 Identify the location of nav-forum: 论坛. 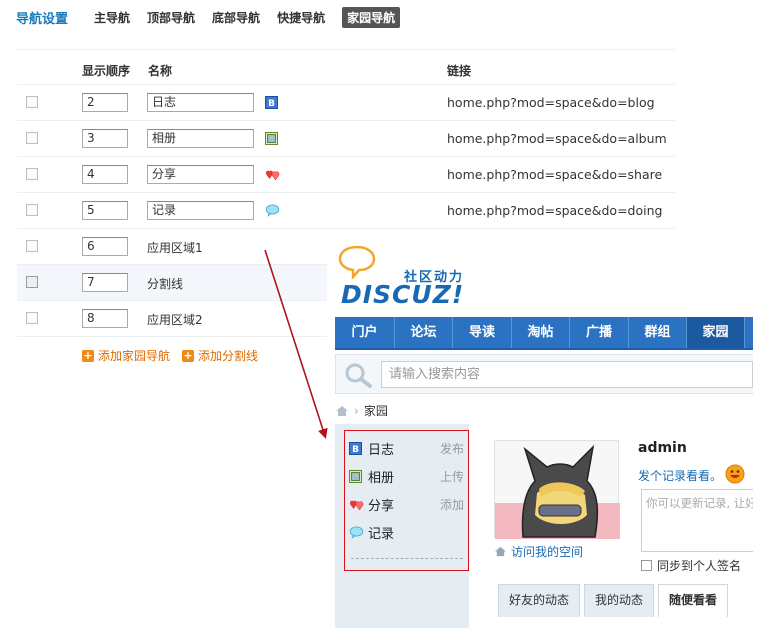
(424, 332).